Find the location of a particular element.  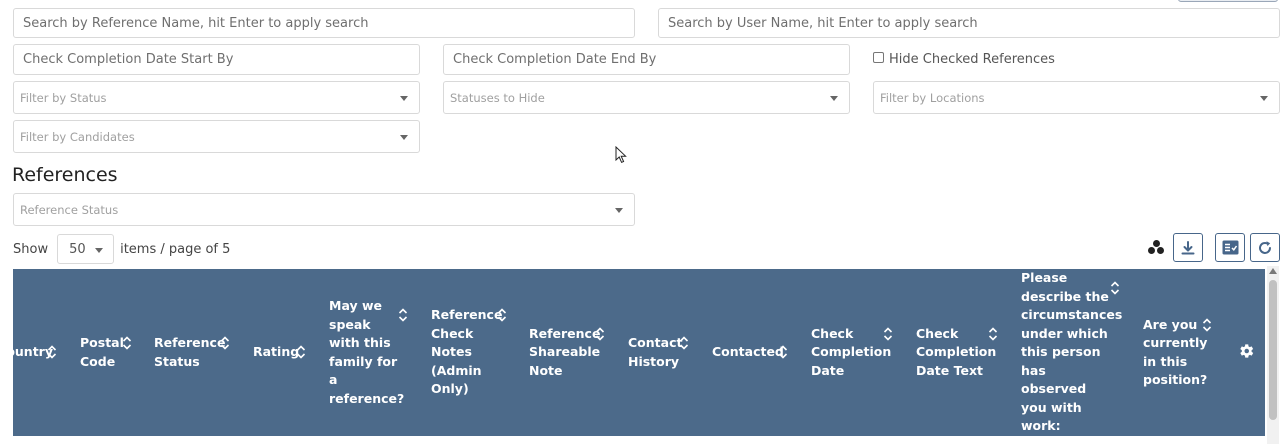

gear-icon is located at coordinates (1246, 351).